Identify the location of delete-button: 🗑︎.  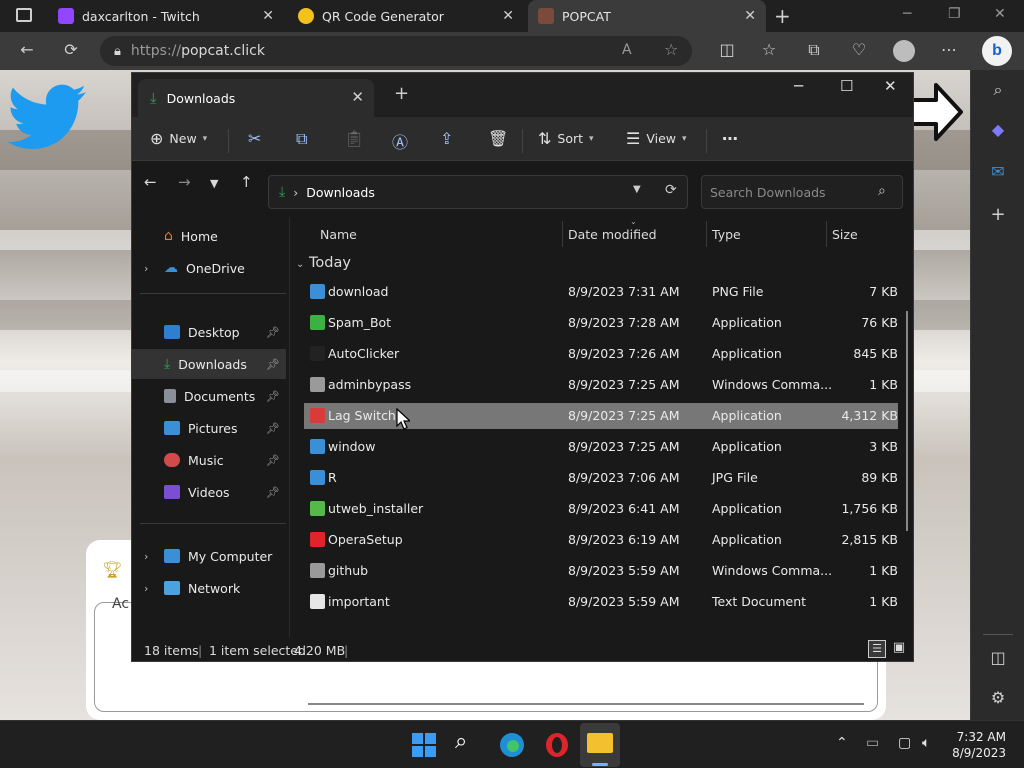
(498, 138).